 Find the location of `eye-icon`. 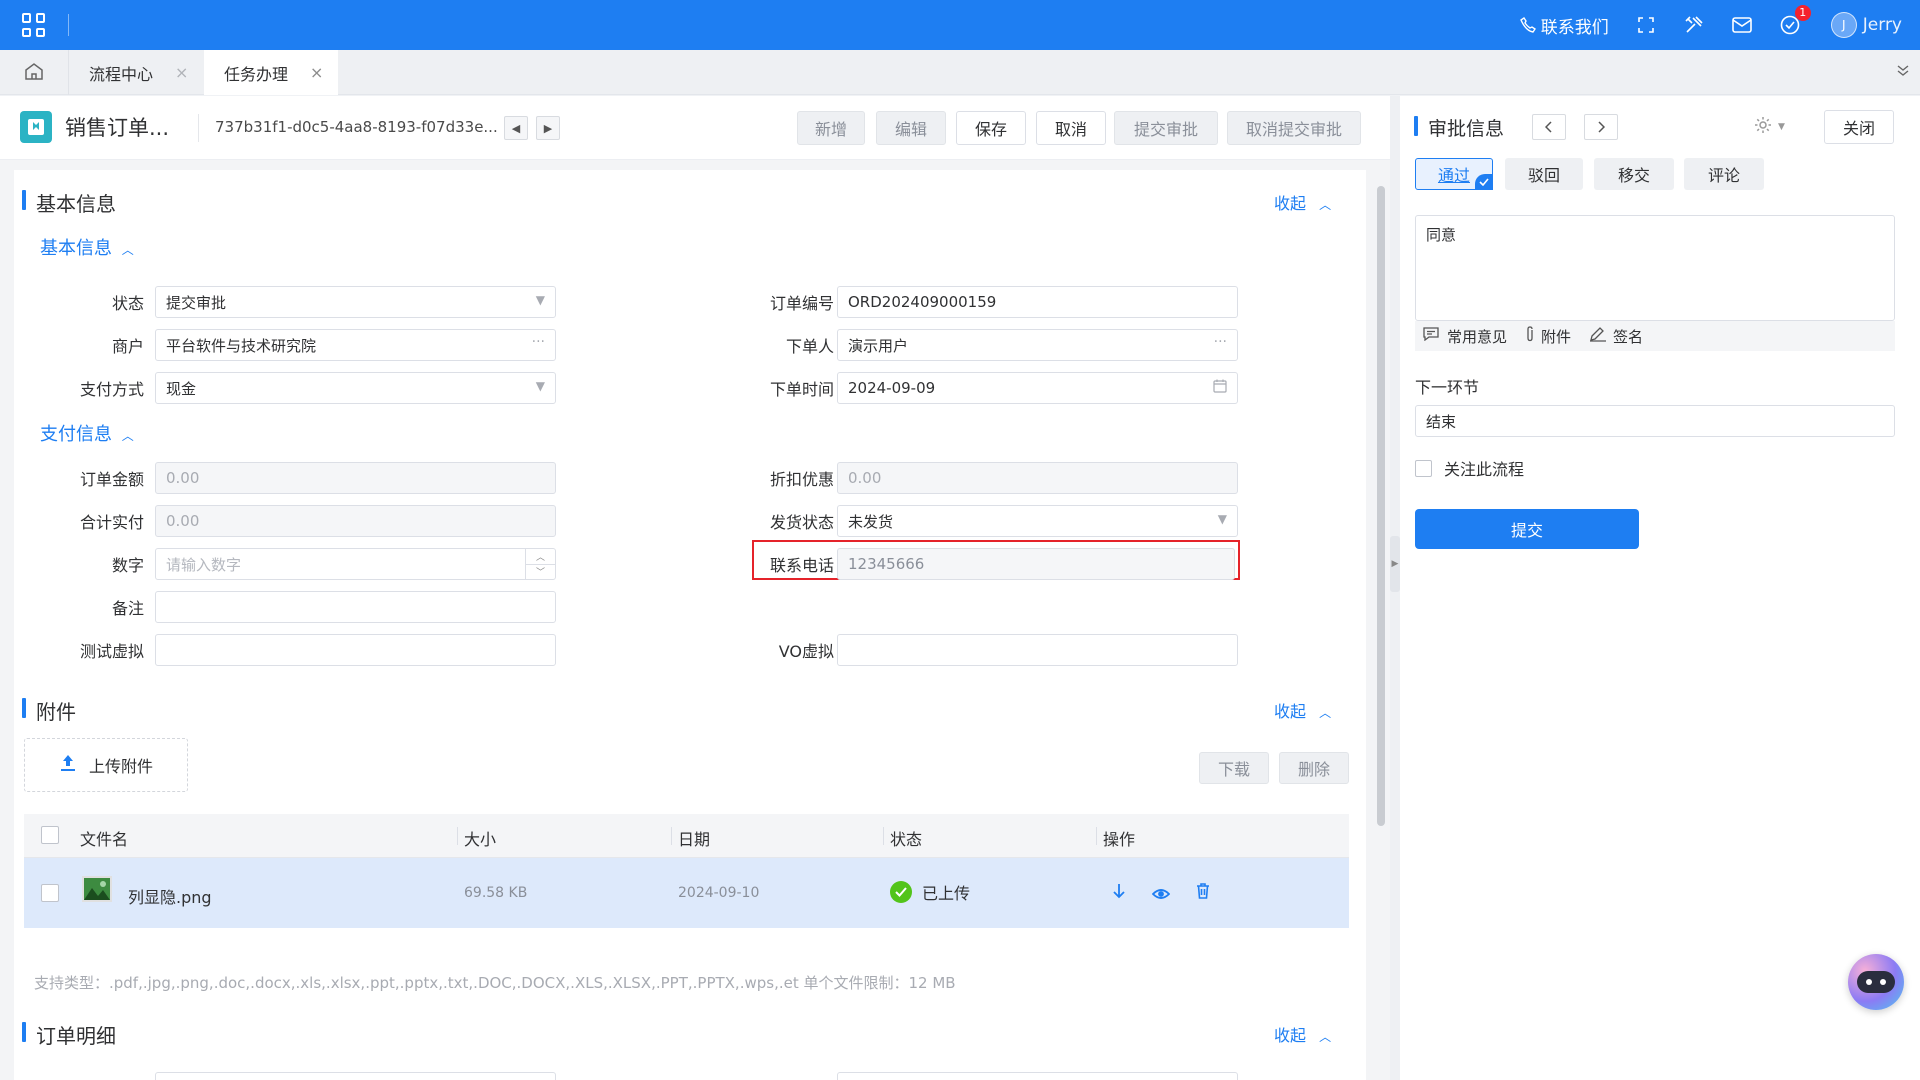

eye-icon is located at coordinates (1161, 894).